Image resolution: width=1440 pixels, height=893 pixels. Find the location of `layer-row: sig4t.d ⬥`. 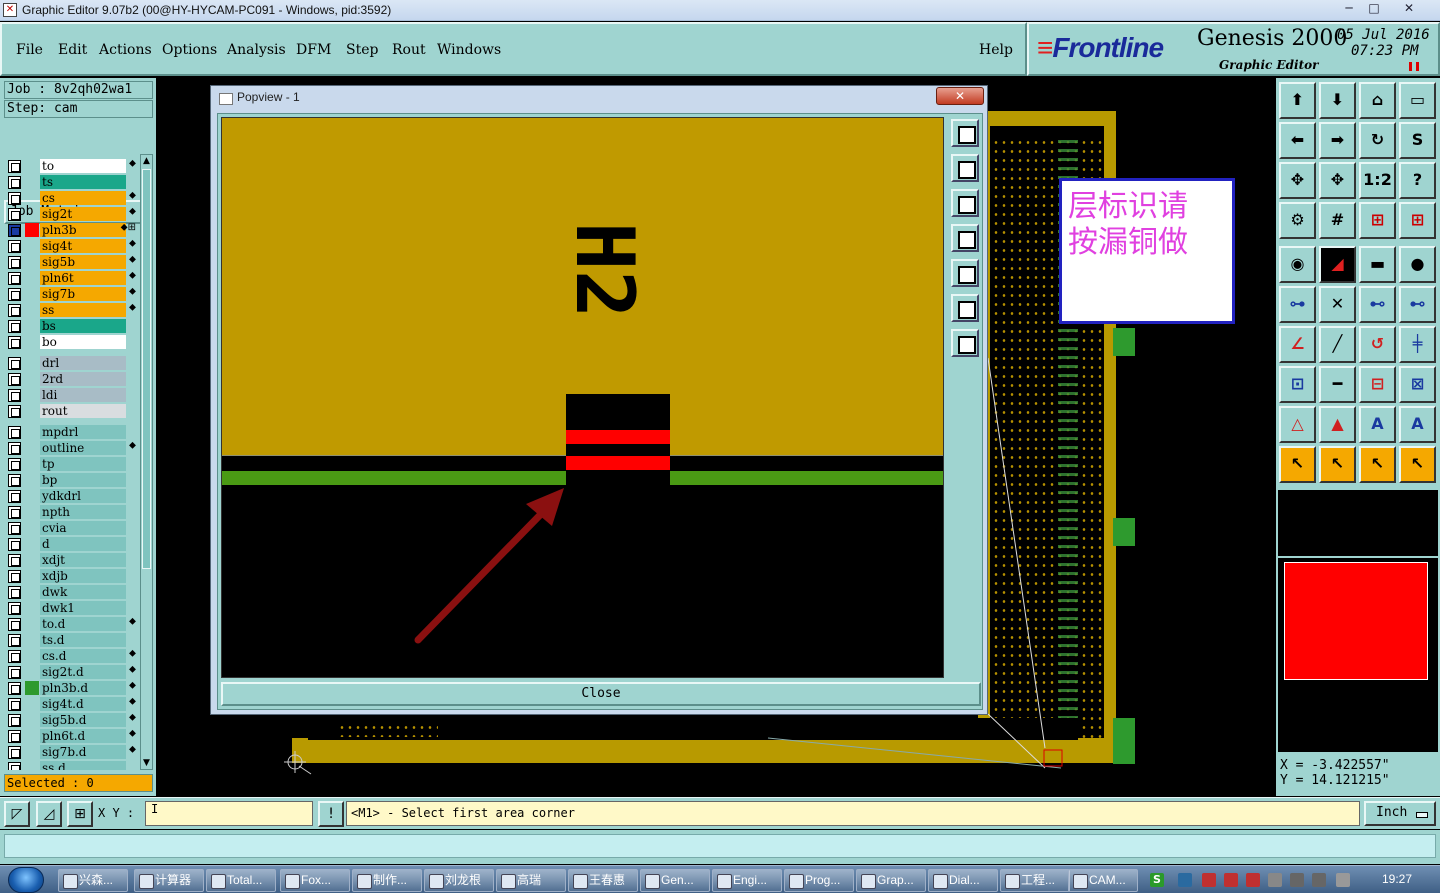

layer-row: sig4t.d ⬥ is located at coordinates (72, 704).